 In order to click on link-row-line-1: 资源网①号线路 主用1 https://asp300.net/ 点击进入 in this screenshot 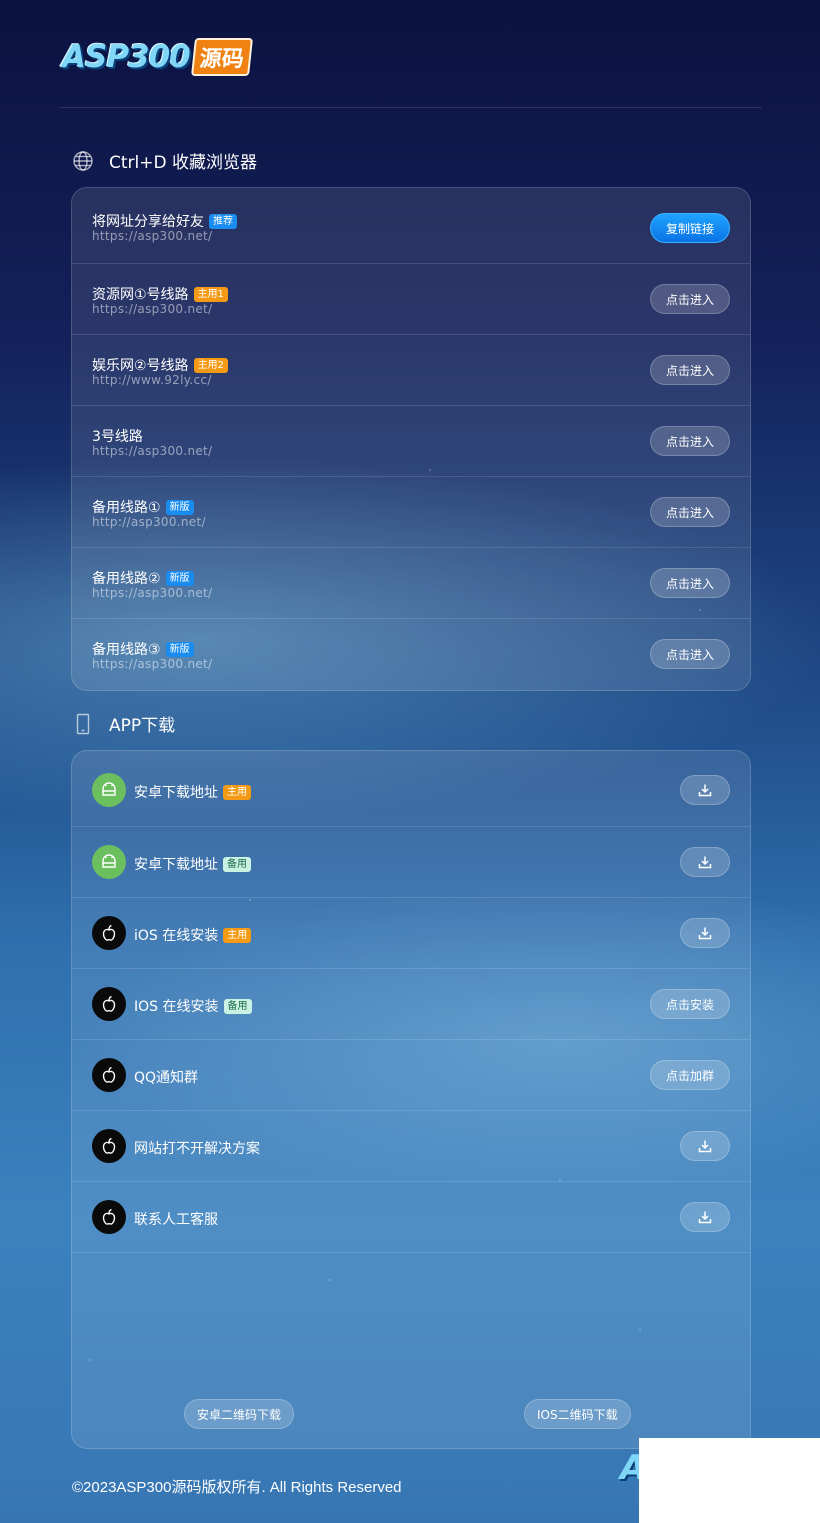, I will do `click(411, 299)`.